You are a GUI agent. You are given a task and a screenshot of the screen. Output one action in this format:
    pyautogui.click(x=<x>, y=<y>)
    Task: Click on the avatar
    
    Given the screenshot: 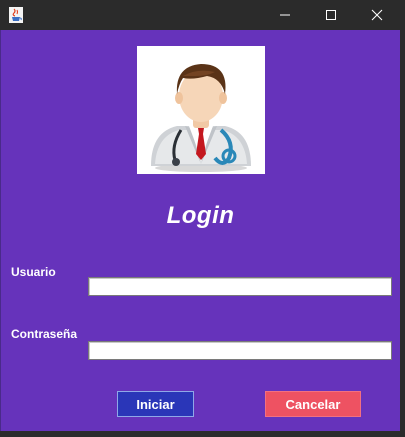 What is the action you would take?
    pyautogui.click(x=201, y=110)
    